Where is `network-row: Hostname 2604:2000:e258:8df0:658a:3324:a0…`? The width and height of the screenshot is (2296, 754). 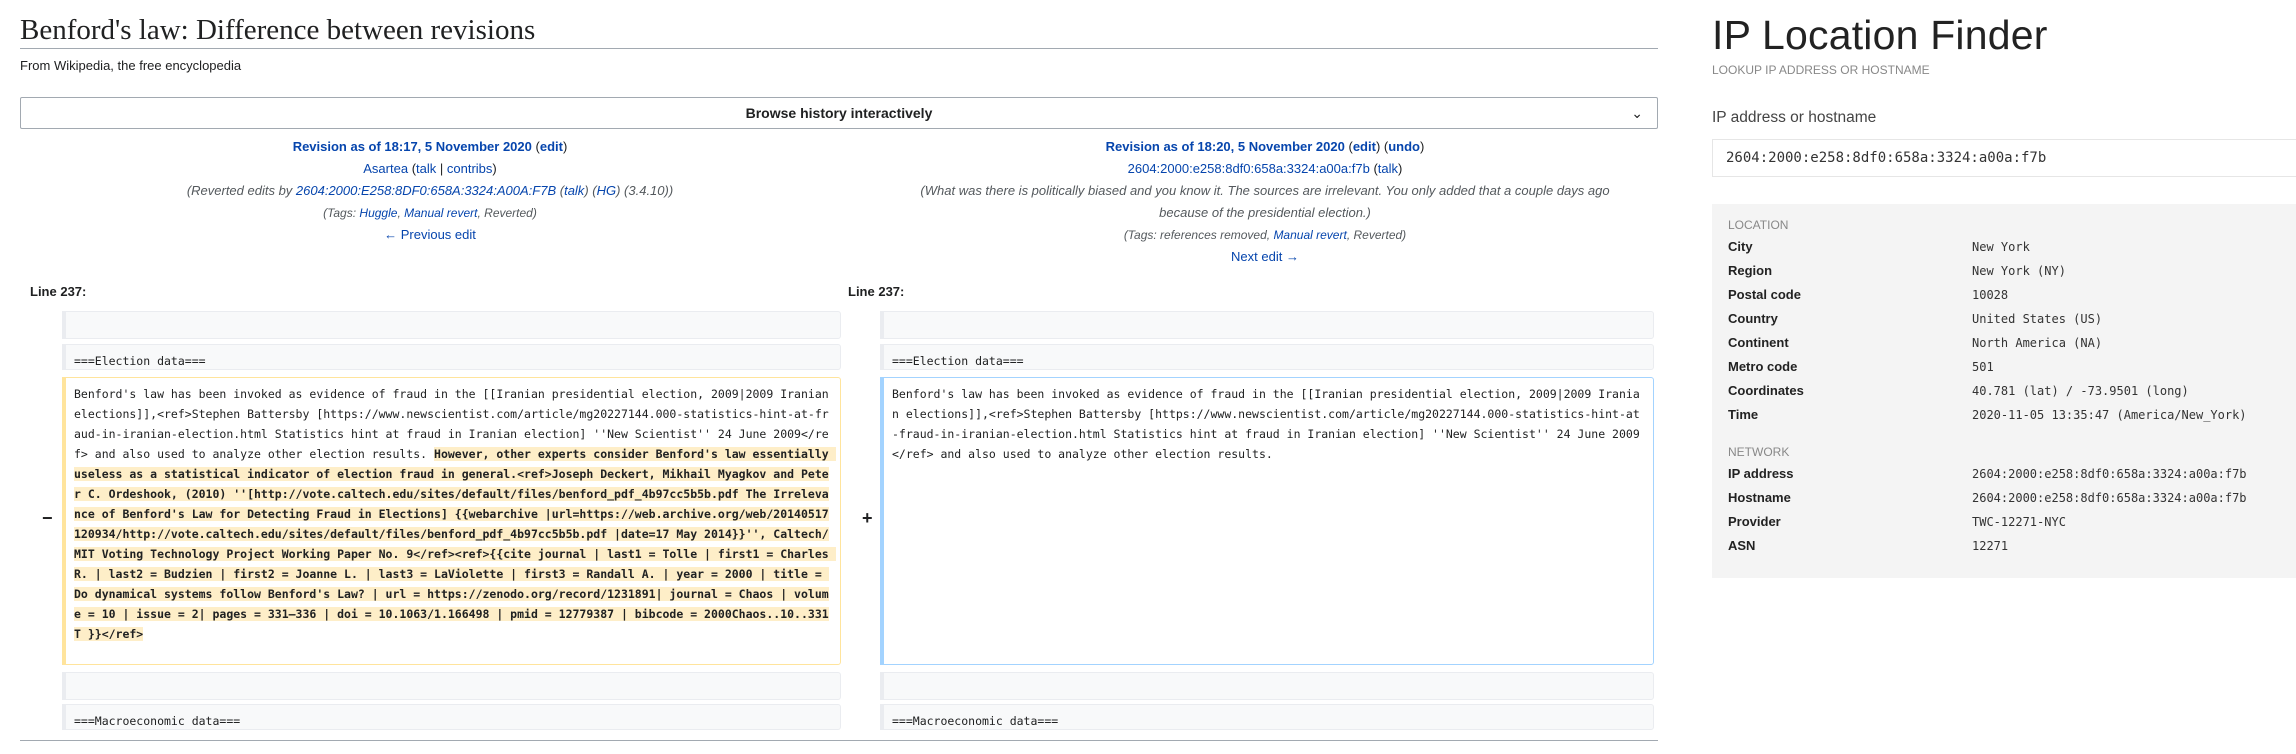
network-row: Hostname 2604:2000:e258:8df0:658a:3324:a0… is located at coordinates (2004, 498).